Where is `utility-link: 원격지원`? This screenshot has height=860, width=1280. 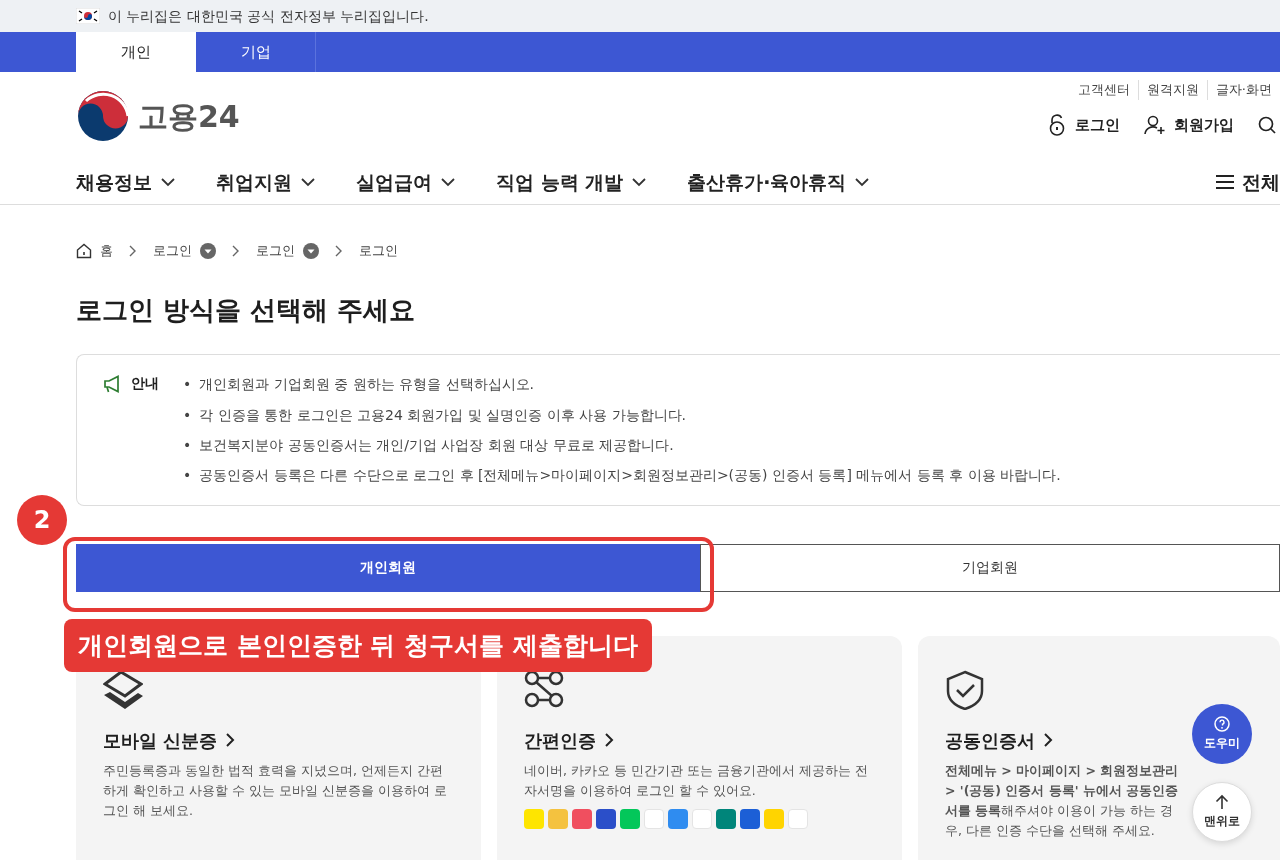
utility-link: 원격지원 is located at coordinates (1172, 90).